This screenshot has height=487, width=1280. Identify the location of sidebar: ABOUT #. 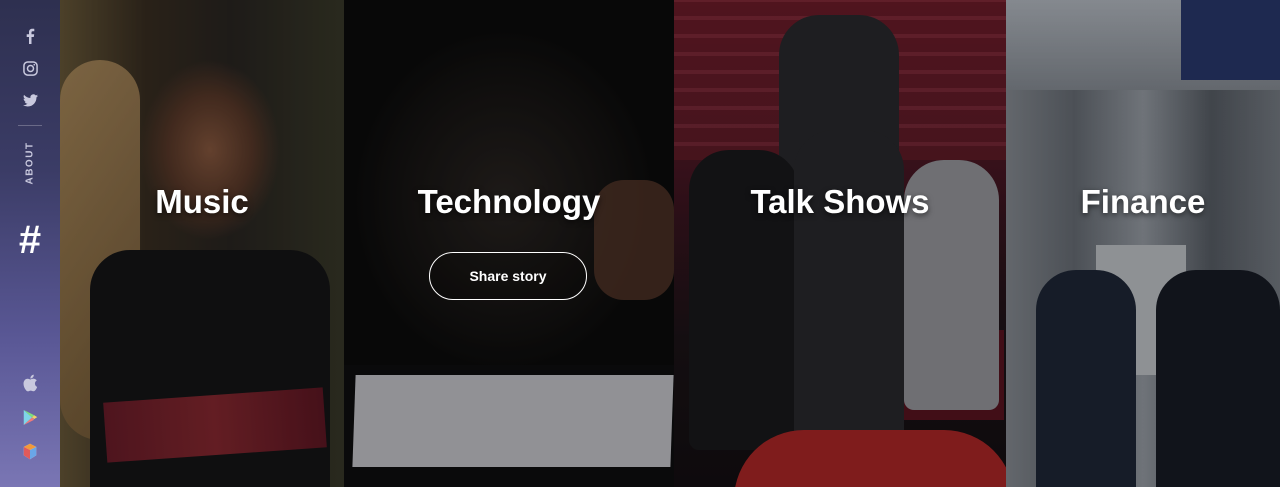
(30, 243).